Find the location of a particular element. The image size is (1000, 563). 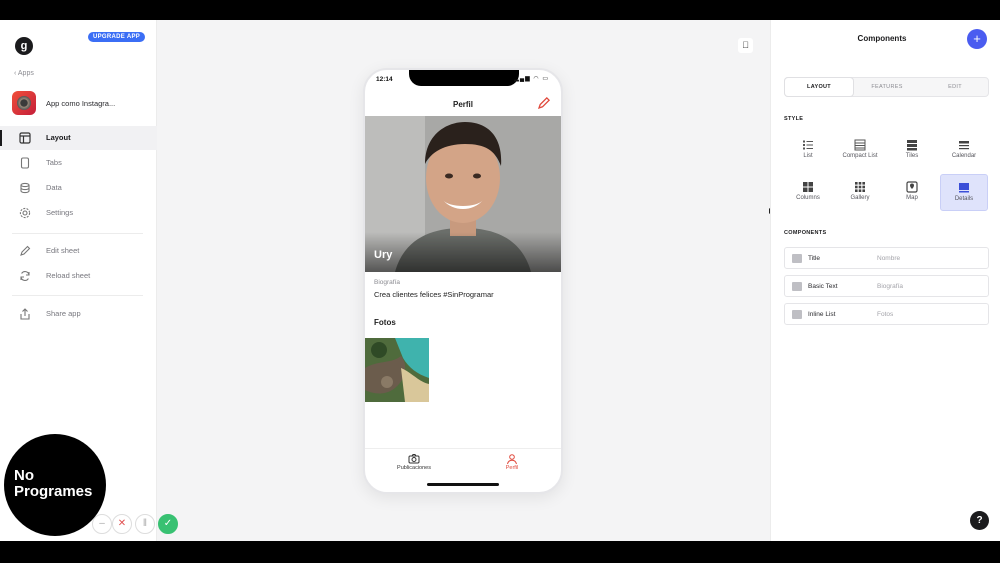

nav-item-label: Settings is located at coordinates (60, 212).